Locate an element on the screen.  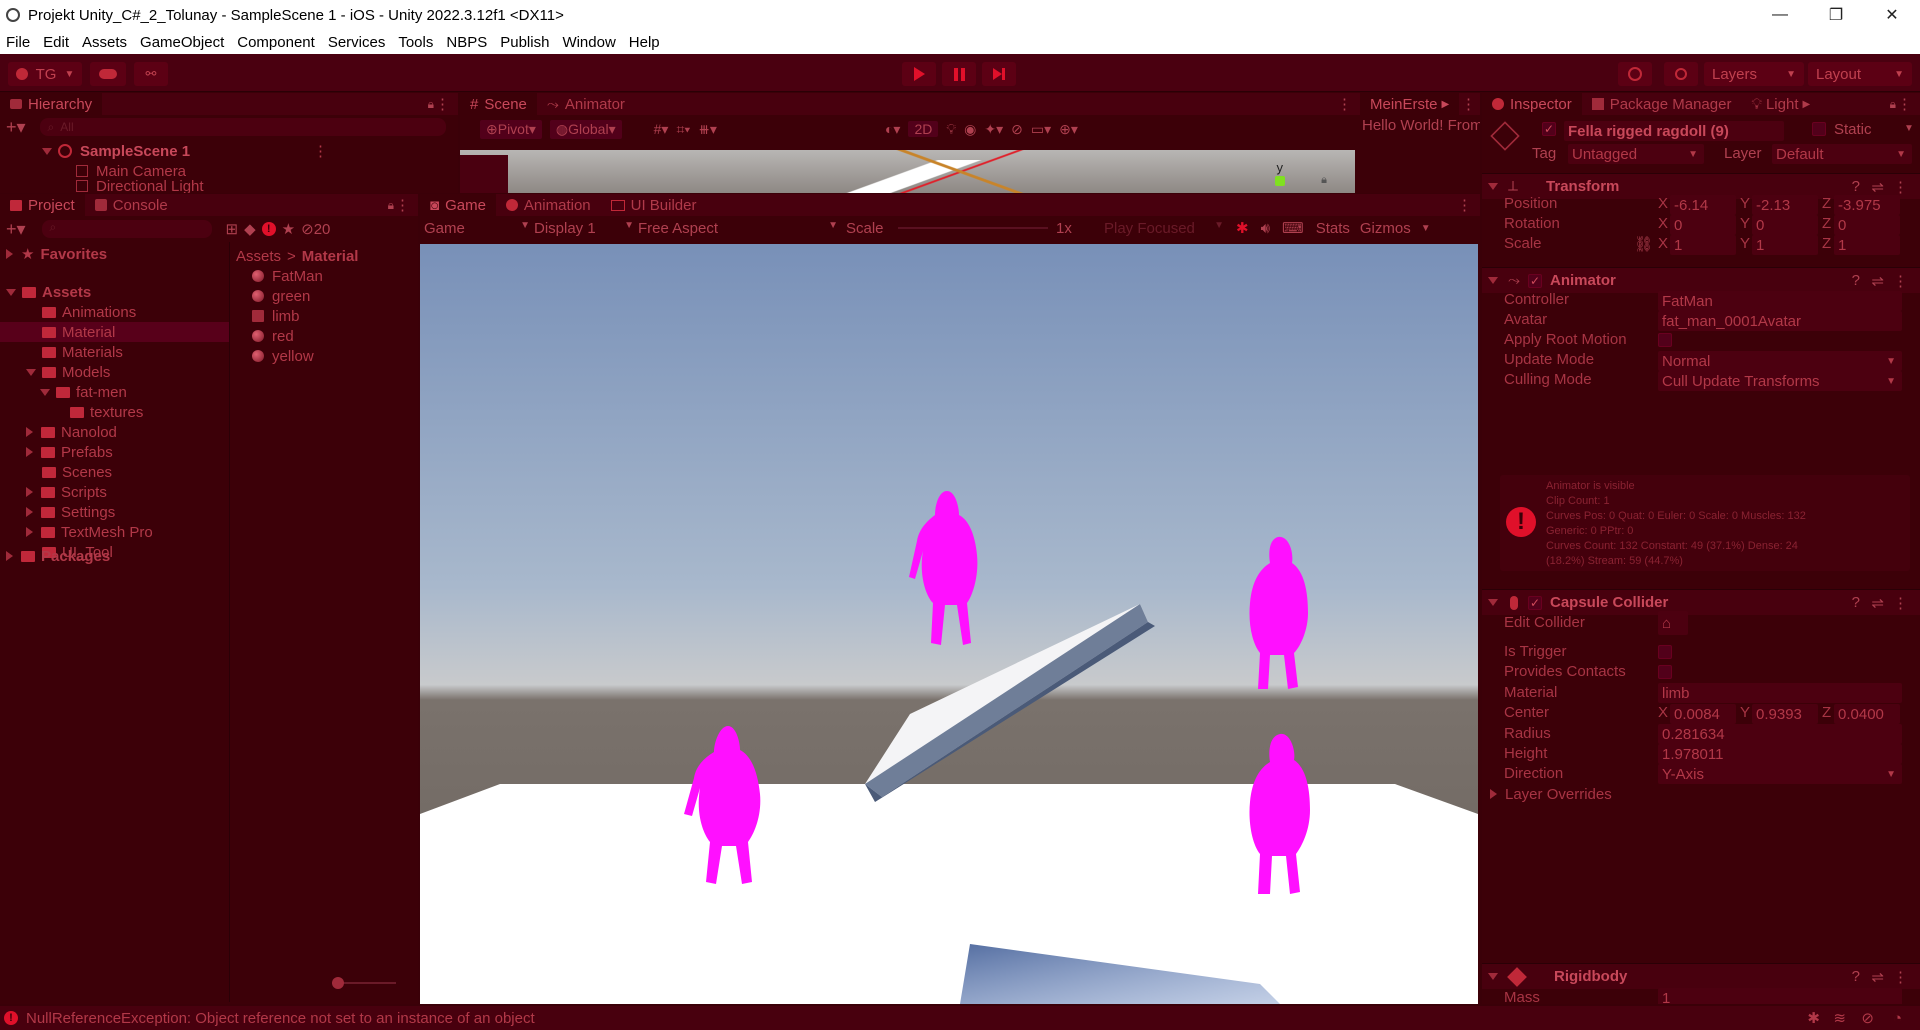
position-field-y: -2.13 is located at coordinates (1785, 205).